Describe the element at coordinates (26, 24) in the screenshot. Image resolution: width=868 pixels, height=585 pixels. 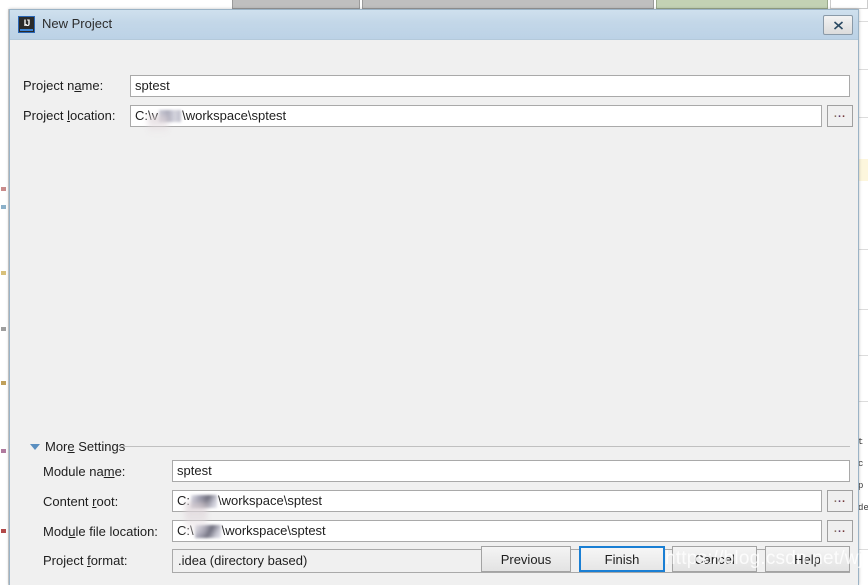
I see `intellij-idea-icon: IJ` at that location.